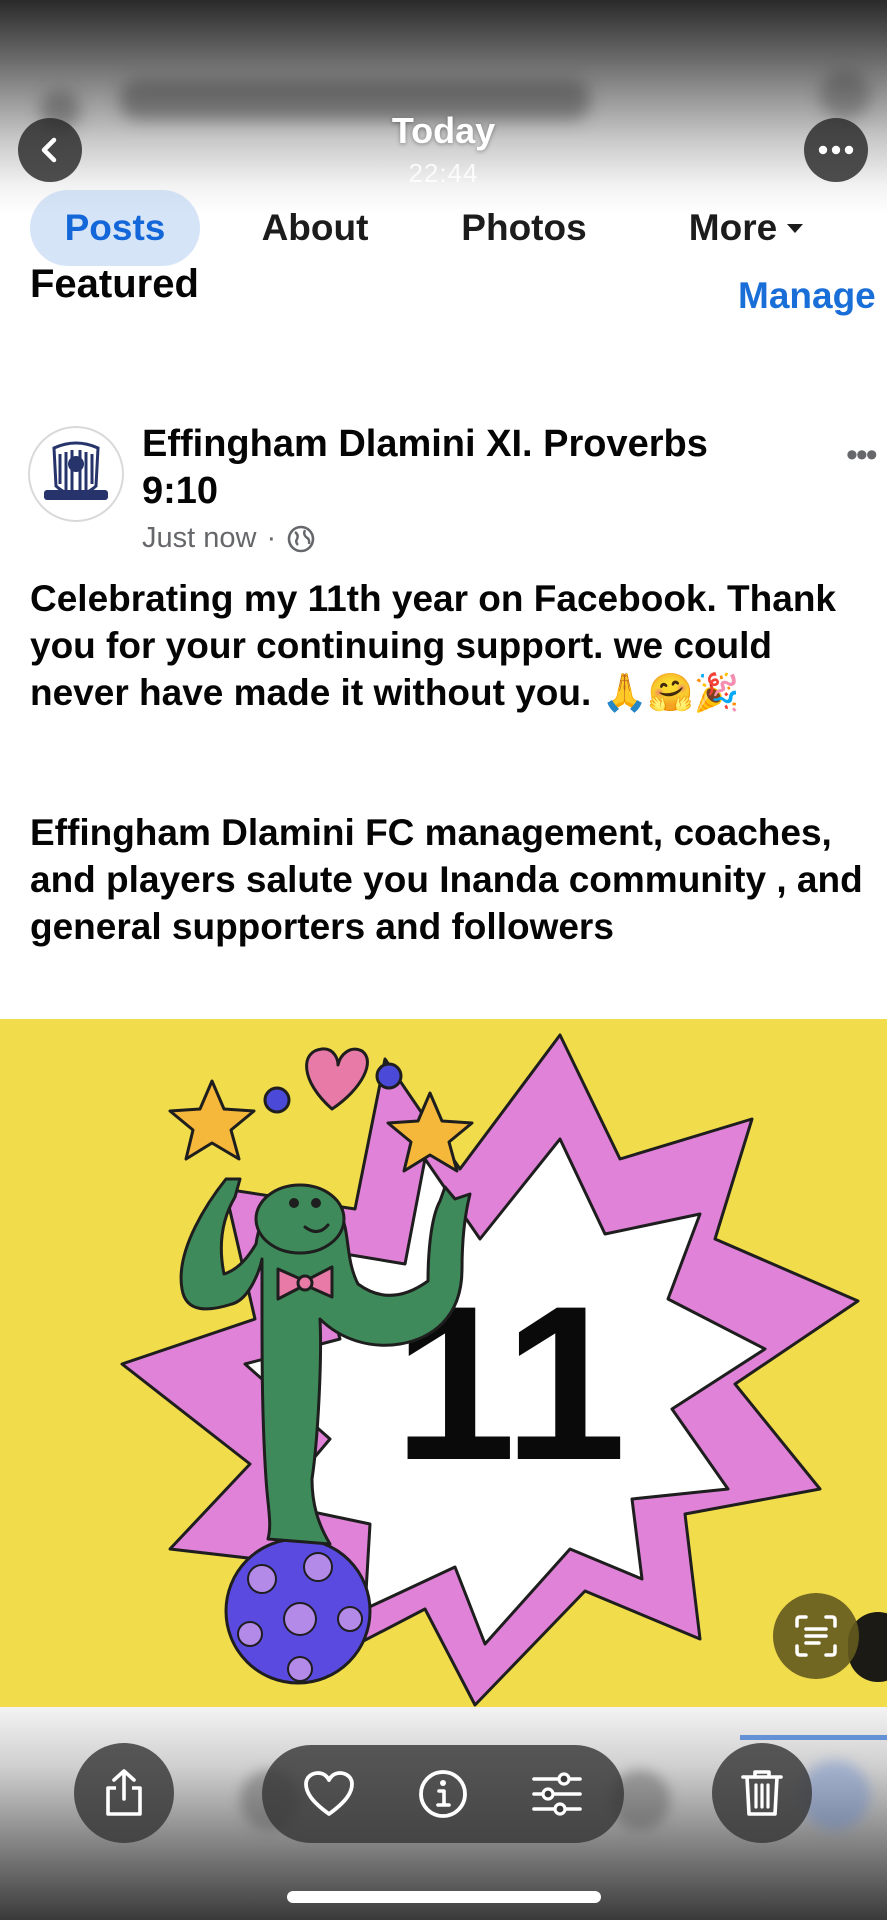 Image resolution: width=887 pixels, height=1920 pixels. I want to click on tab-more: More, so click(746, 228).